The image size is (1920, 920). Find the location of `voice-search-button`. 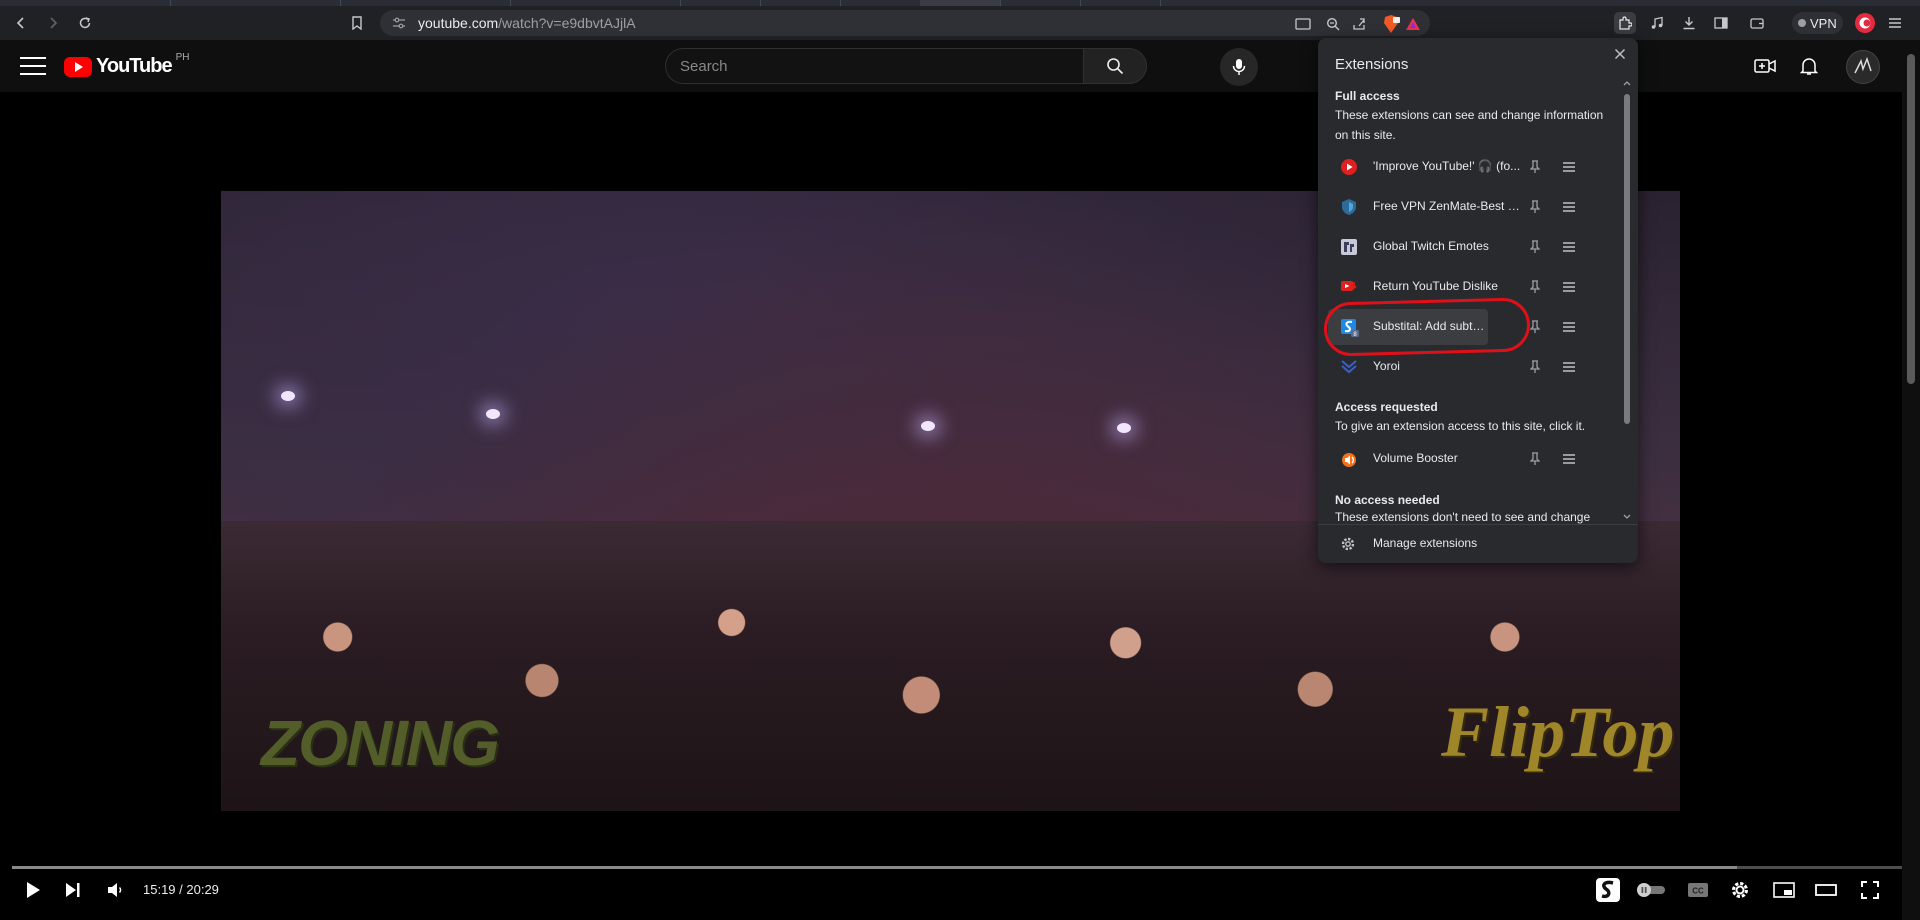

voice-search-button is located at coordinates (1239, 67).